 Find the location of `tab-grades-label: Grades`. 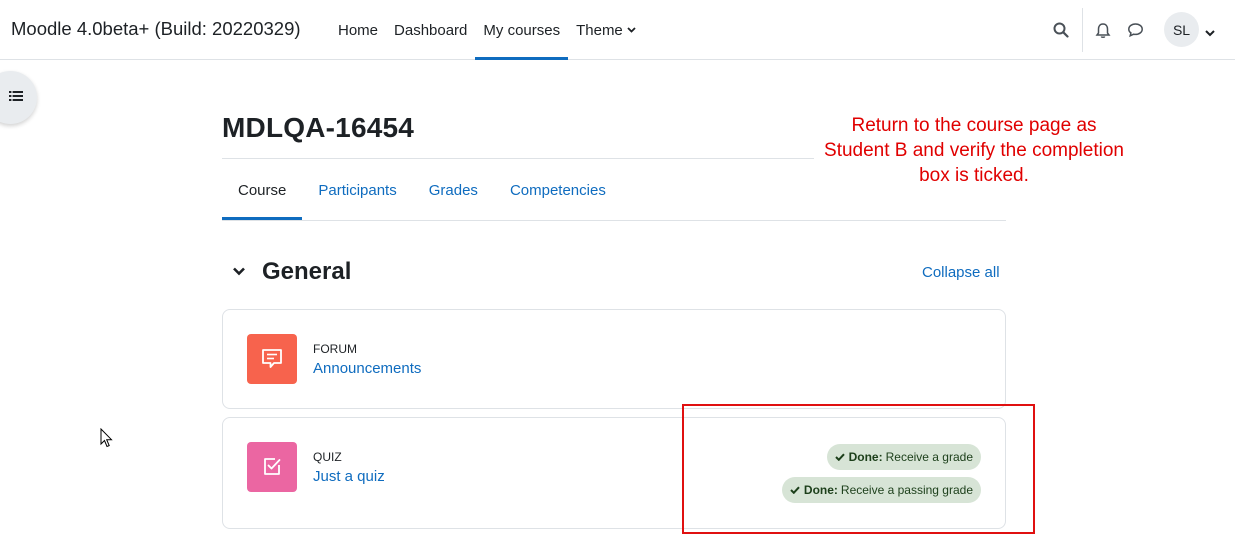

tab-grades-label: Grades is located at coordinates (453, 190).